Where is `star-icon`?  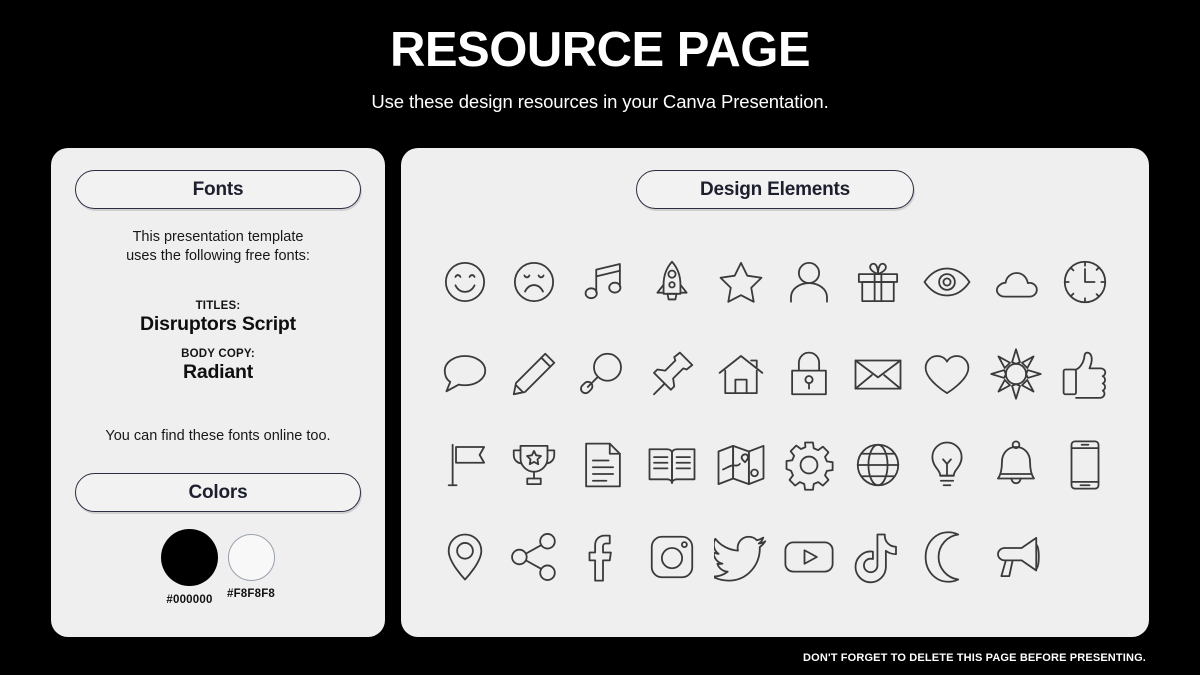 star-icon is located at coordinates (741, 282).